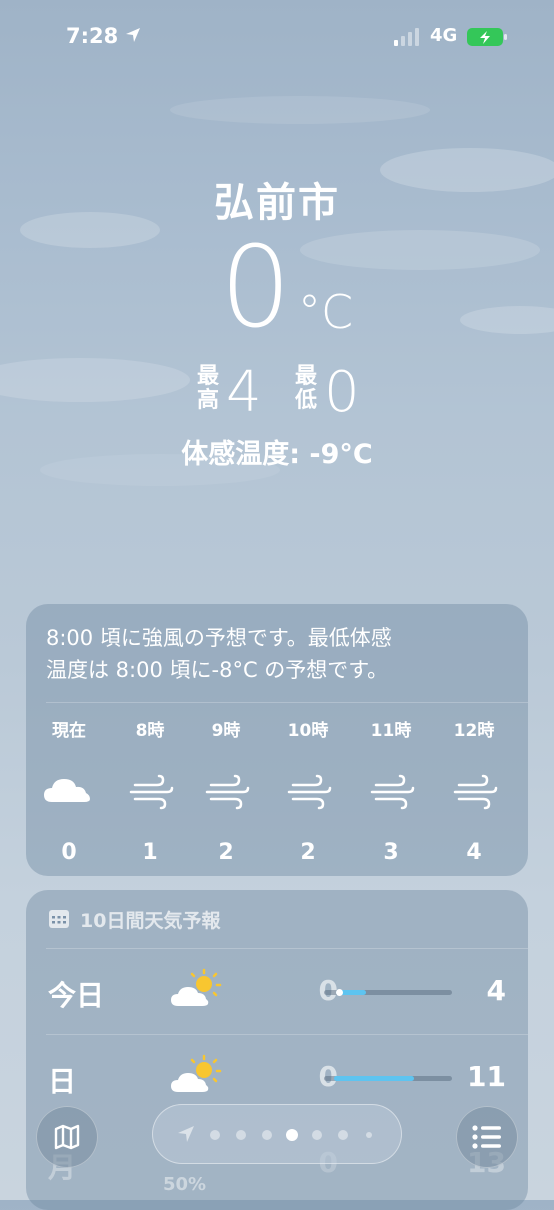 Image resolution: width=554 pixels, height=1210 pixels. What do you see at coordinates (217, 670) in the screenshot?
I see `summary-line: 温度は 8:00 頃に-8°C の予想です。` at bounding box center [217, 670].